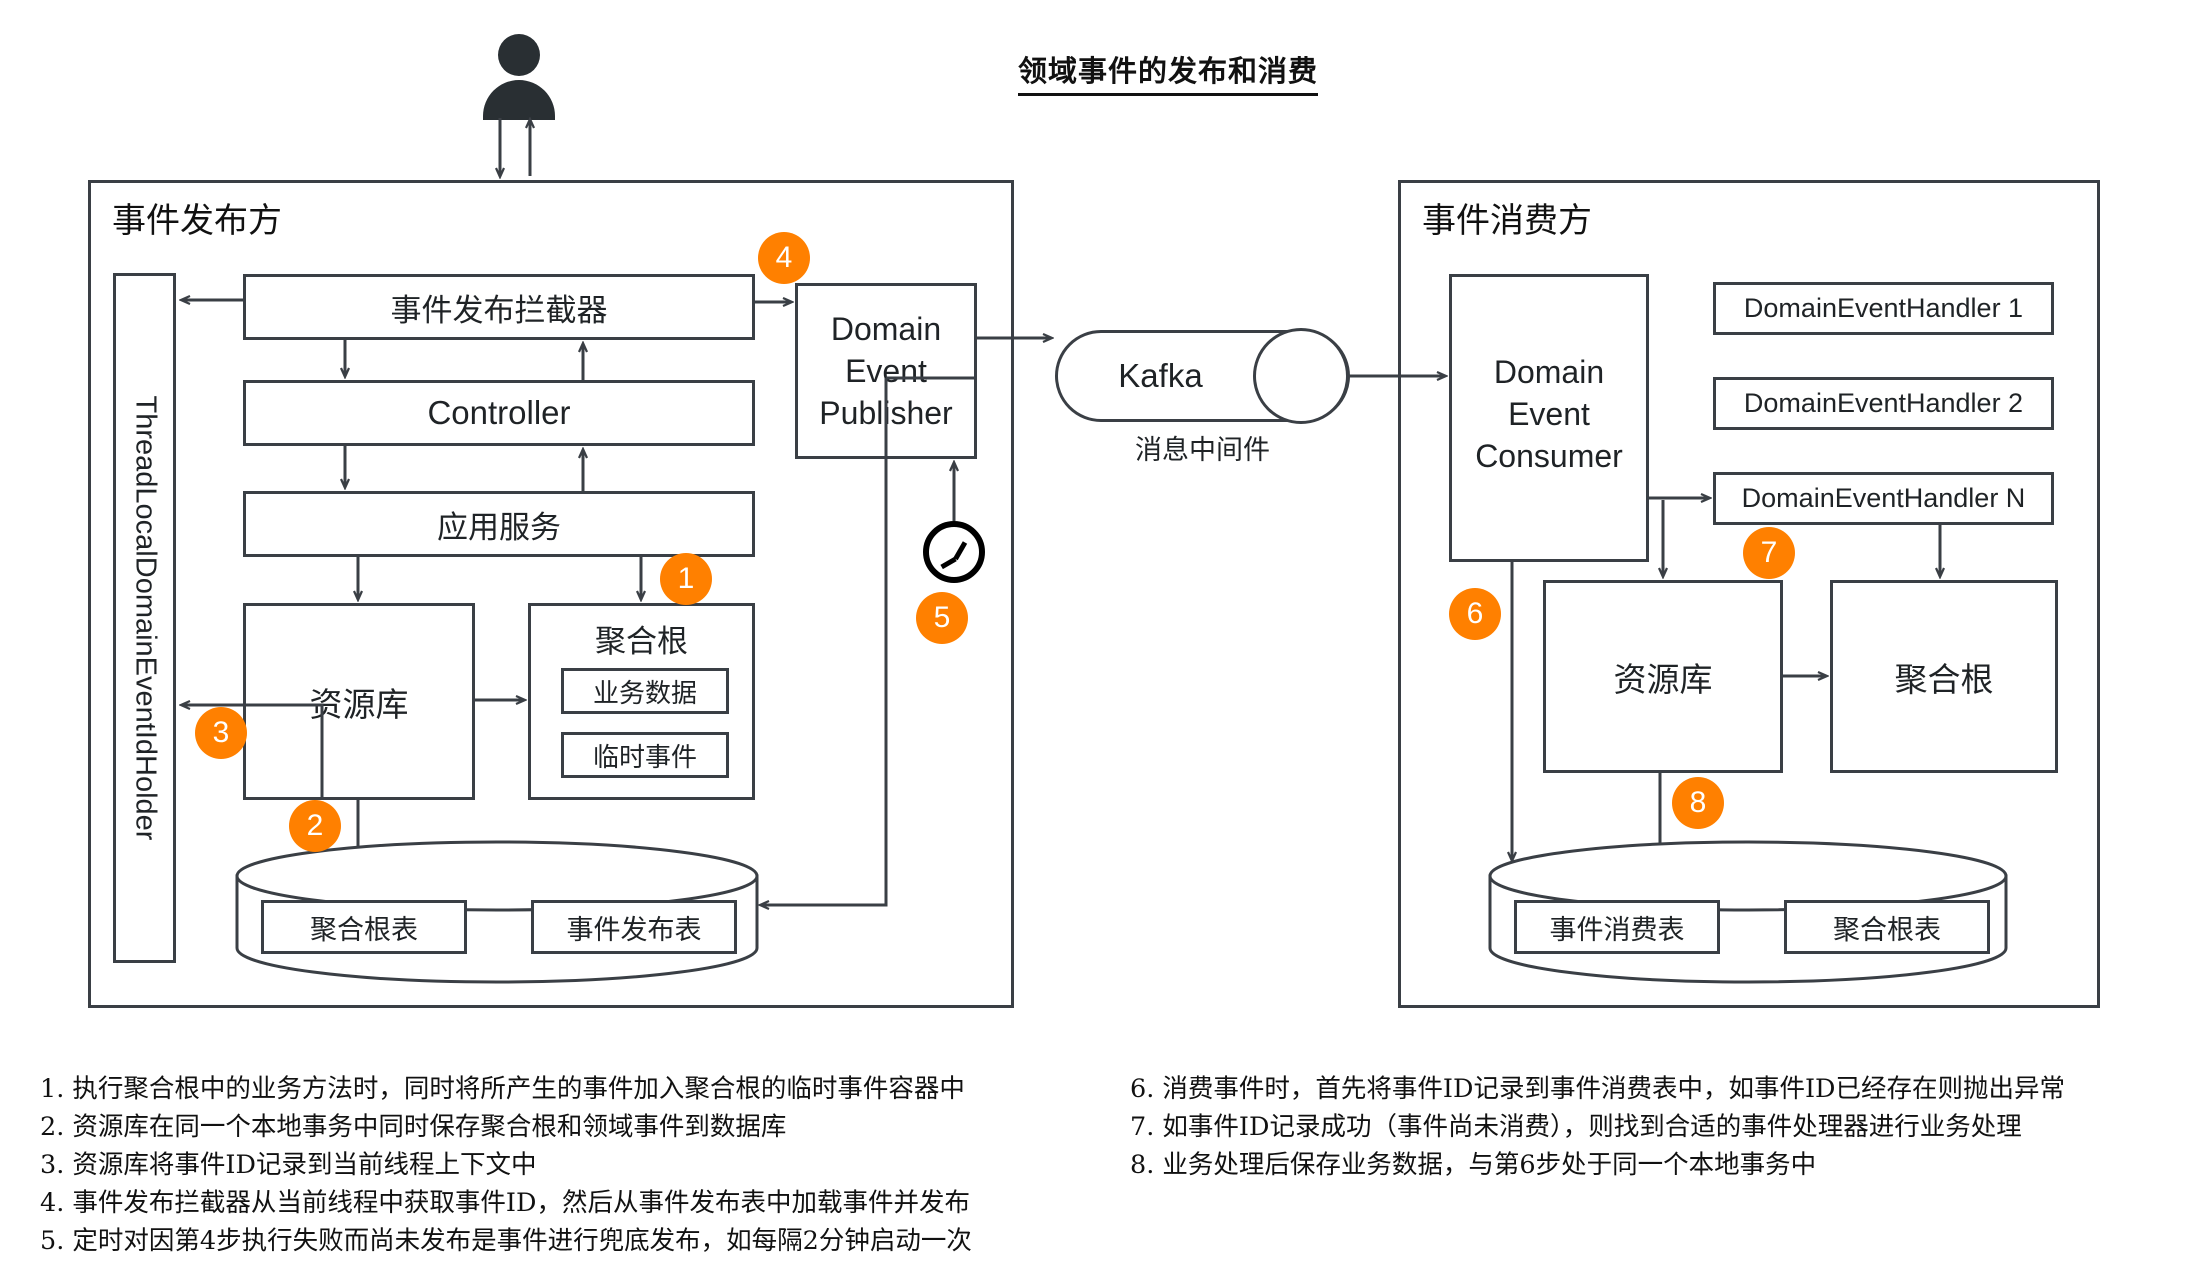 This screenshot has width=2188, height=1274. I want to click on step-badge-8: 8, so click(1698, 803).